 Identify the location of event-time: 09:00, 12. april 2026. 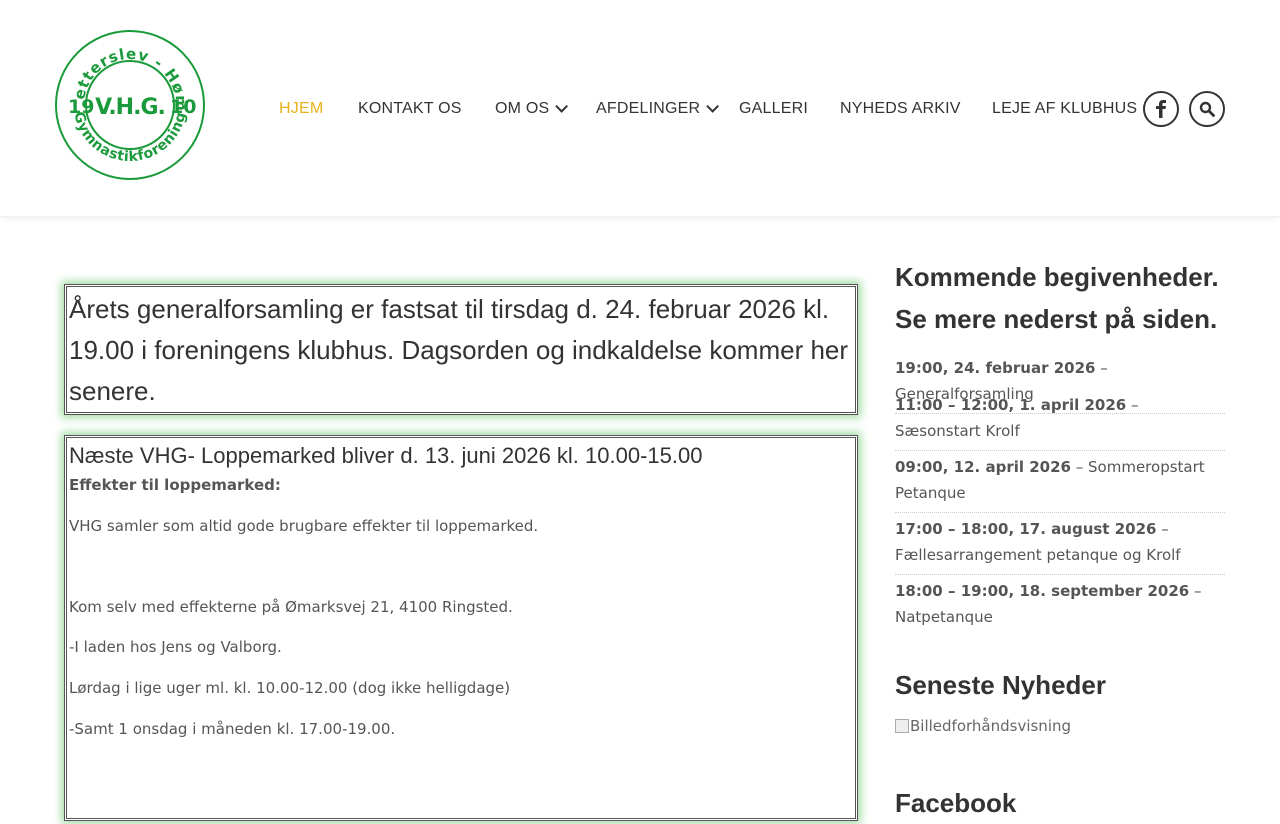
(983, 467).